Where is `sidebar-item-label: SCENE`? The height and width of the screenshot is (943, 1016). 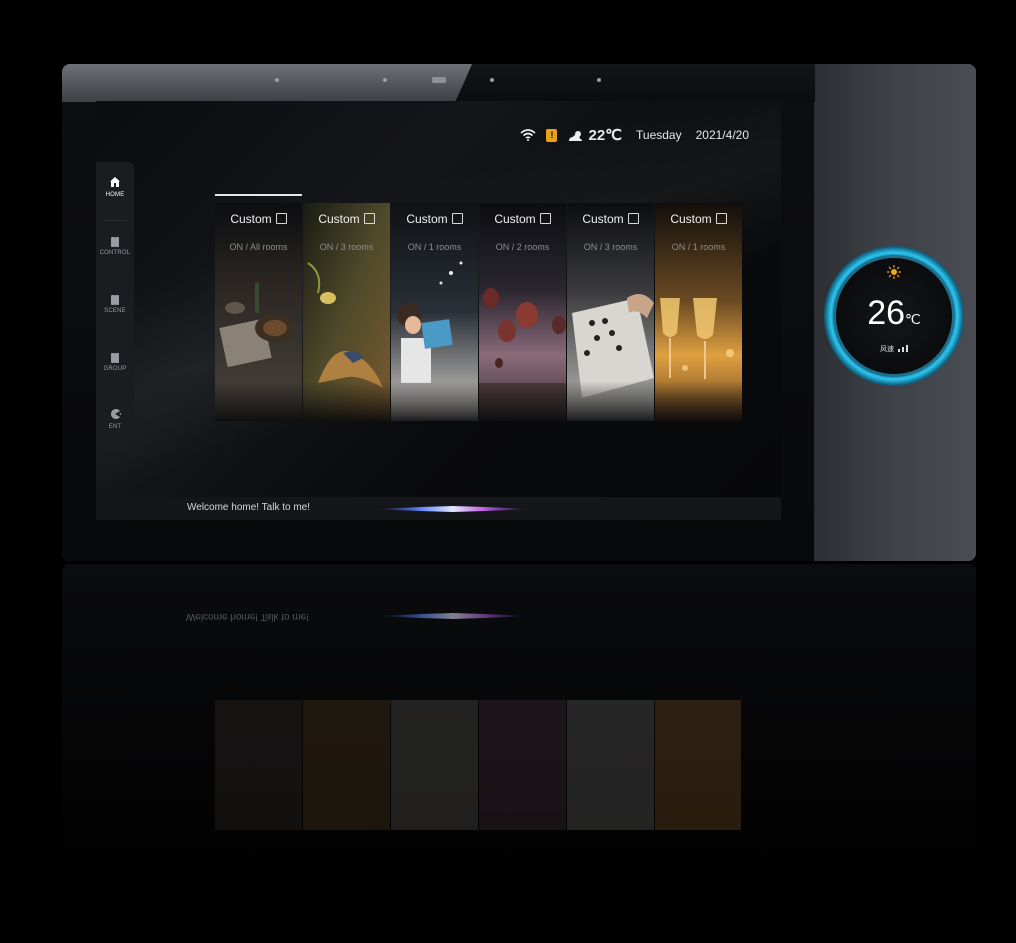
sidebar-item-label: SCENE is located at coordinates (115, 311).